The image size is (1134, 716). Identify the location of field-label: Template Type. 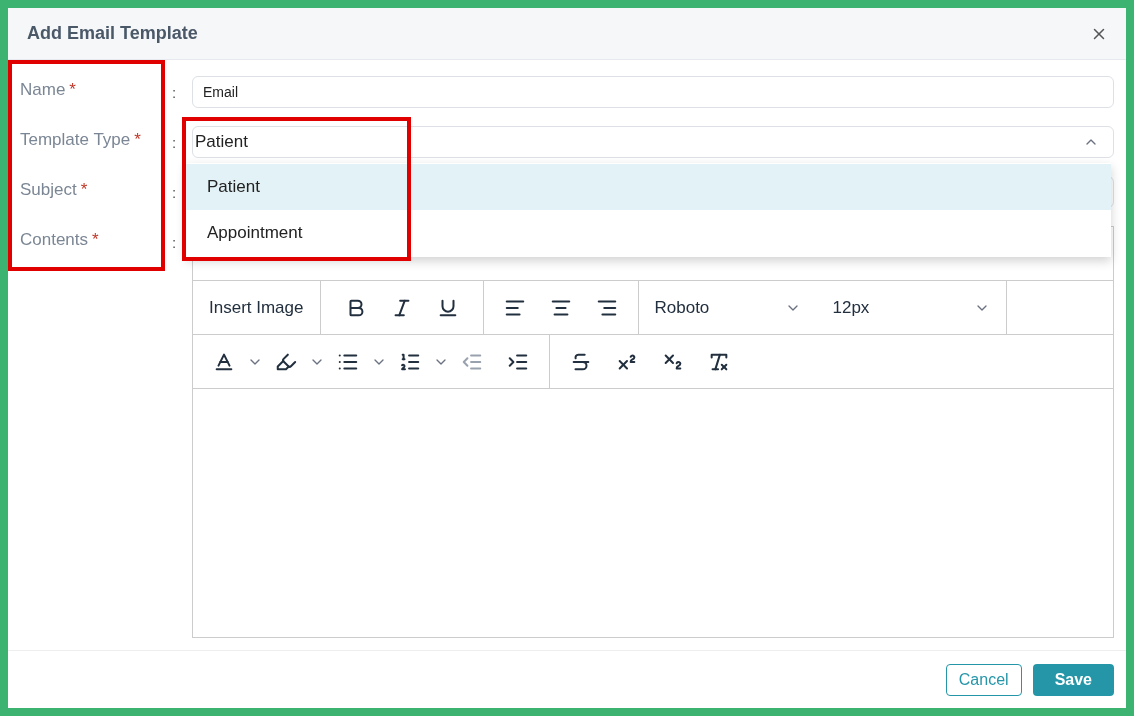
(75, 140).